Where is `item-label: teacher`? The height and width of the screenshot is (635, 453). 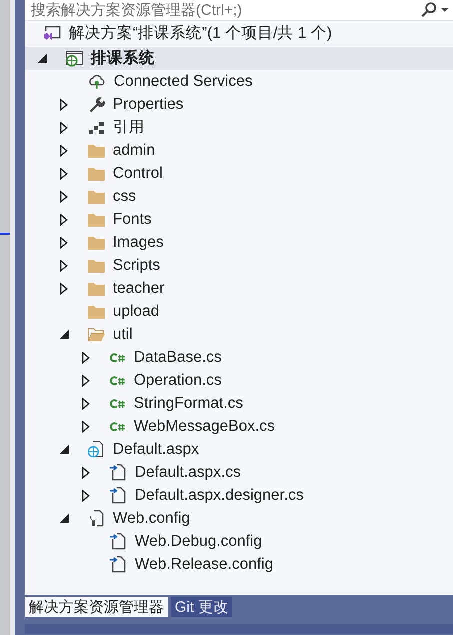
item-label: teacher is located at coordinates (139, 289).